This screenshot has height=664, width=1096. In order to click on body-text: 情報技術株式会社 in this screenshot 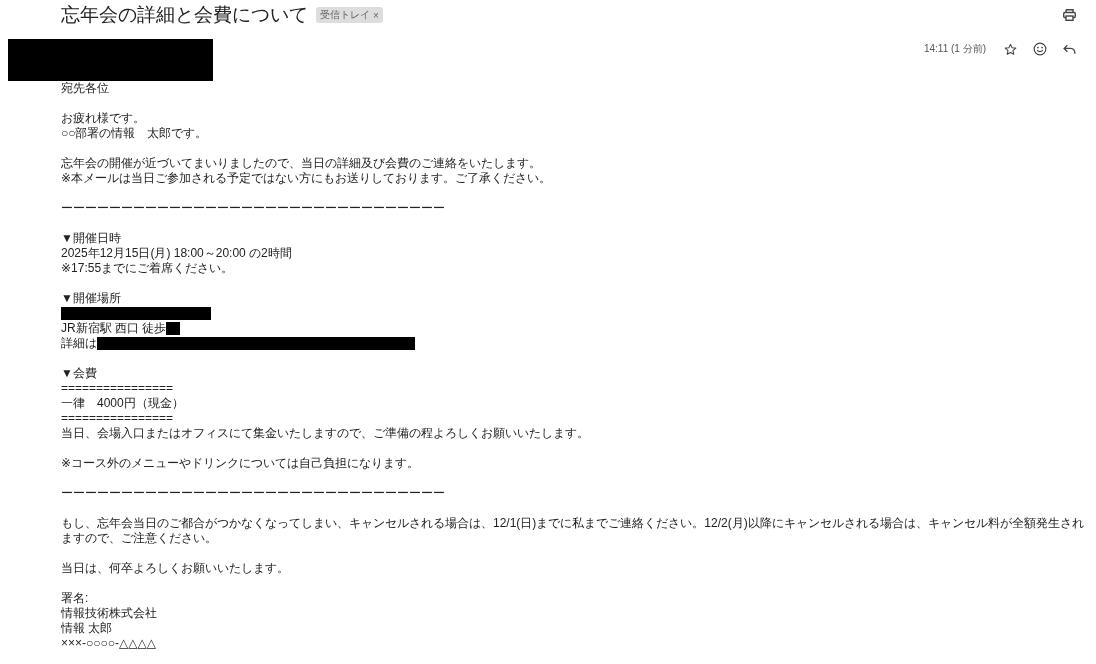, I will do `click(109, 613)`.